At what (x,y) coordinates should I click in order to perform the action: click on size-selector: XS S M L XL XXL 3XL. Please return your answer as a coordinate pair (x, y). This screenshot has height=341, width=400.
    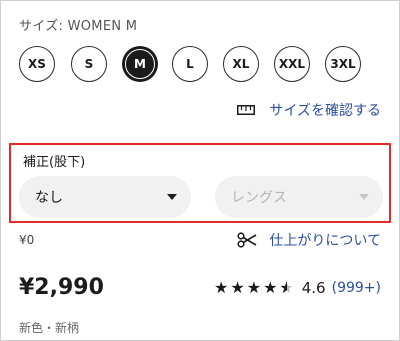
    Looking at the image, I should click on (204, 66).